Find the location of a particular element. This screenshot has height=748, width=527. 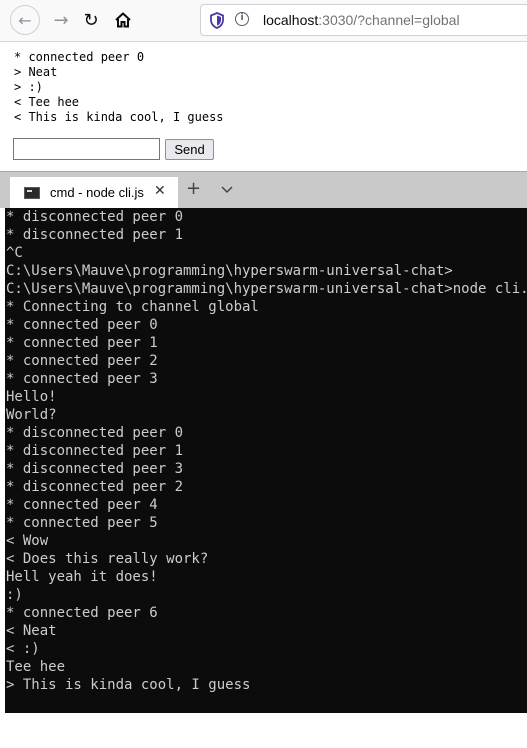

new-tab-icon: + is located at coordinates (193, 189).